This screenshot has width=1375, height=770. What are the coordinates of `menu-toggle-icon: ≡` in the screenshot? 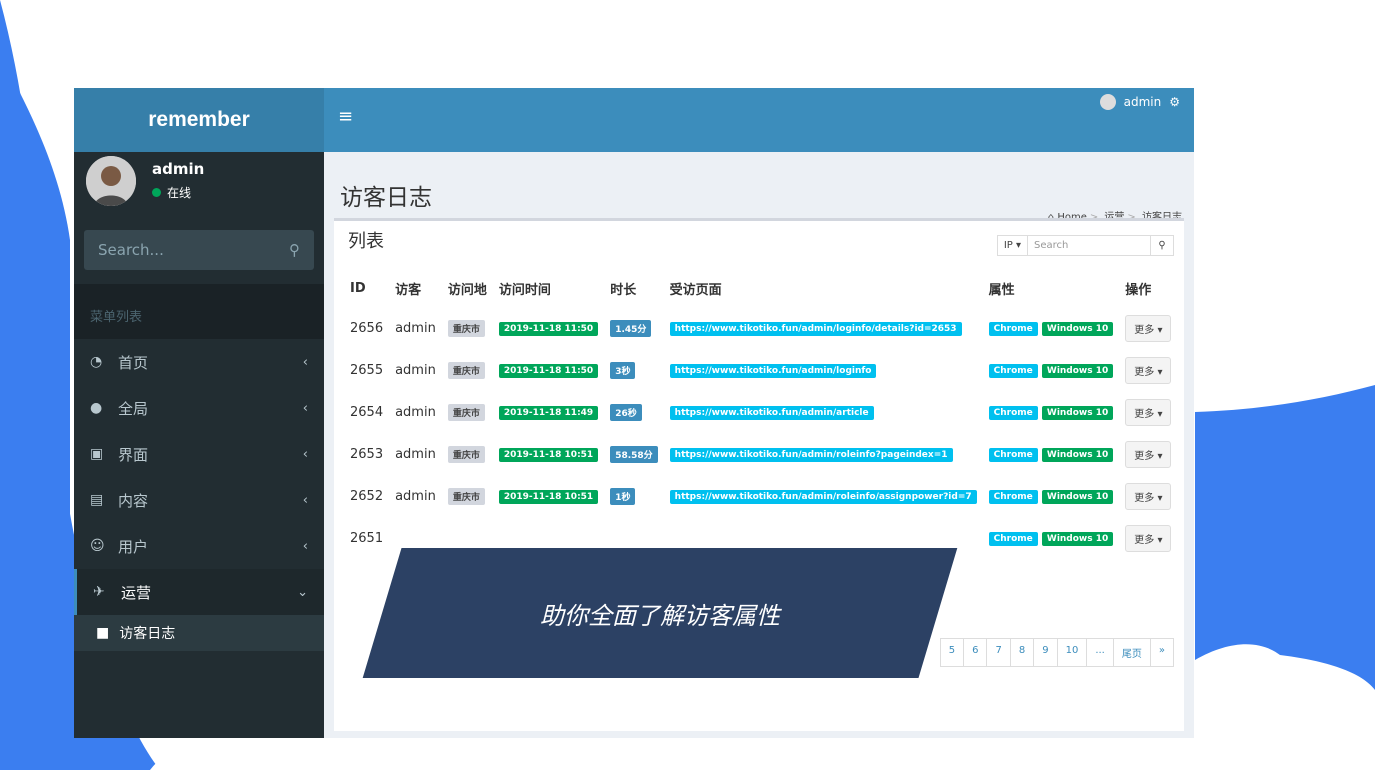 It's located at (345, 116).